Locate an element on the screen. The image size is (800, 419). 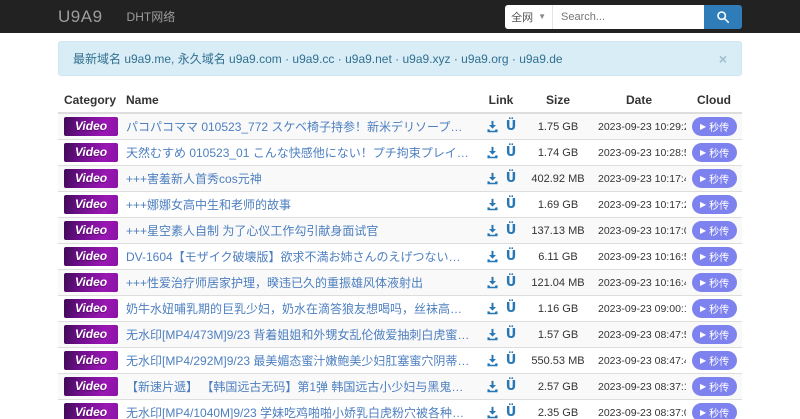
search-input is located at coordinates (628, 16).